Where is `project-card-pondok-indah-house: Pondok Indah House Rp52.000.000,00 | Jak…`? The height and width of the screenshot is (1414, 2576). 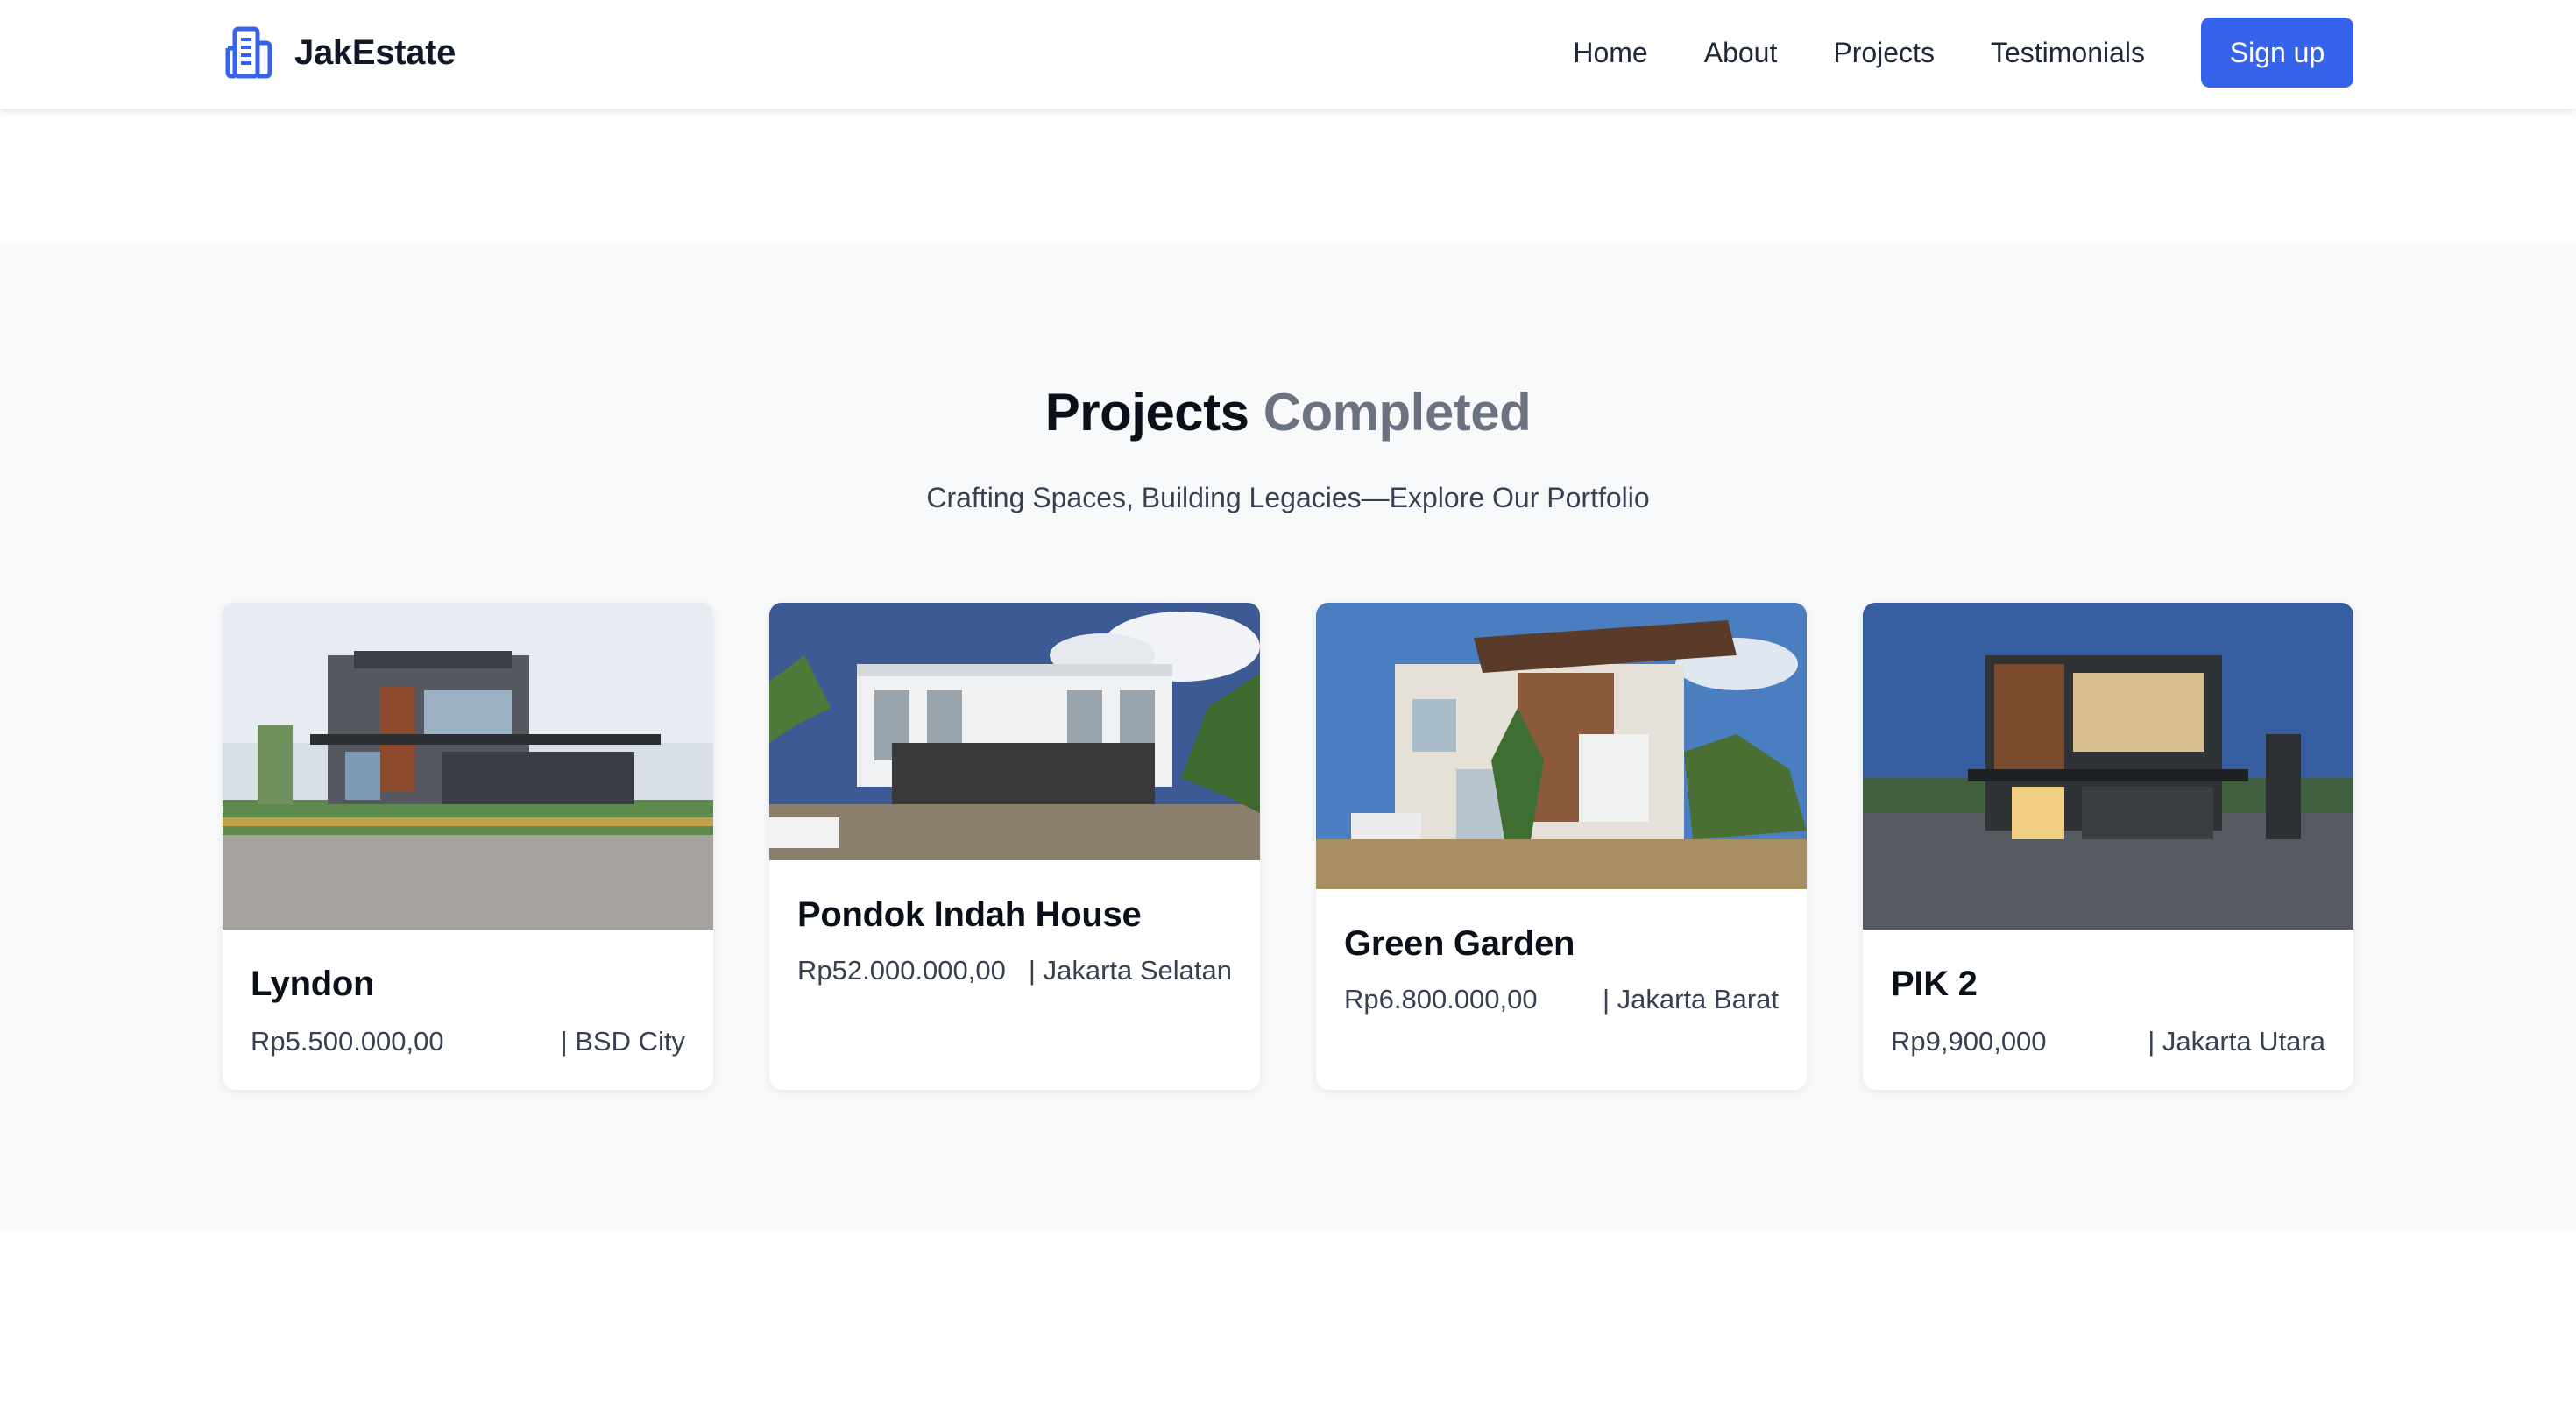
project-card-pondok-indah-house: Pondok Indah House Rp52.000.000,00 | Jak… is located at coordinates (1014, 846).